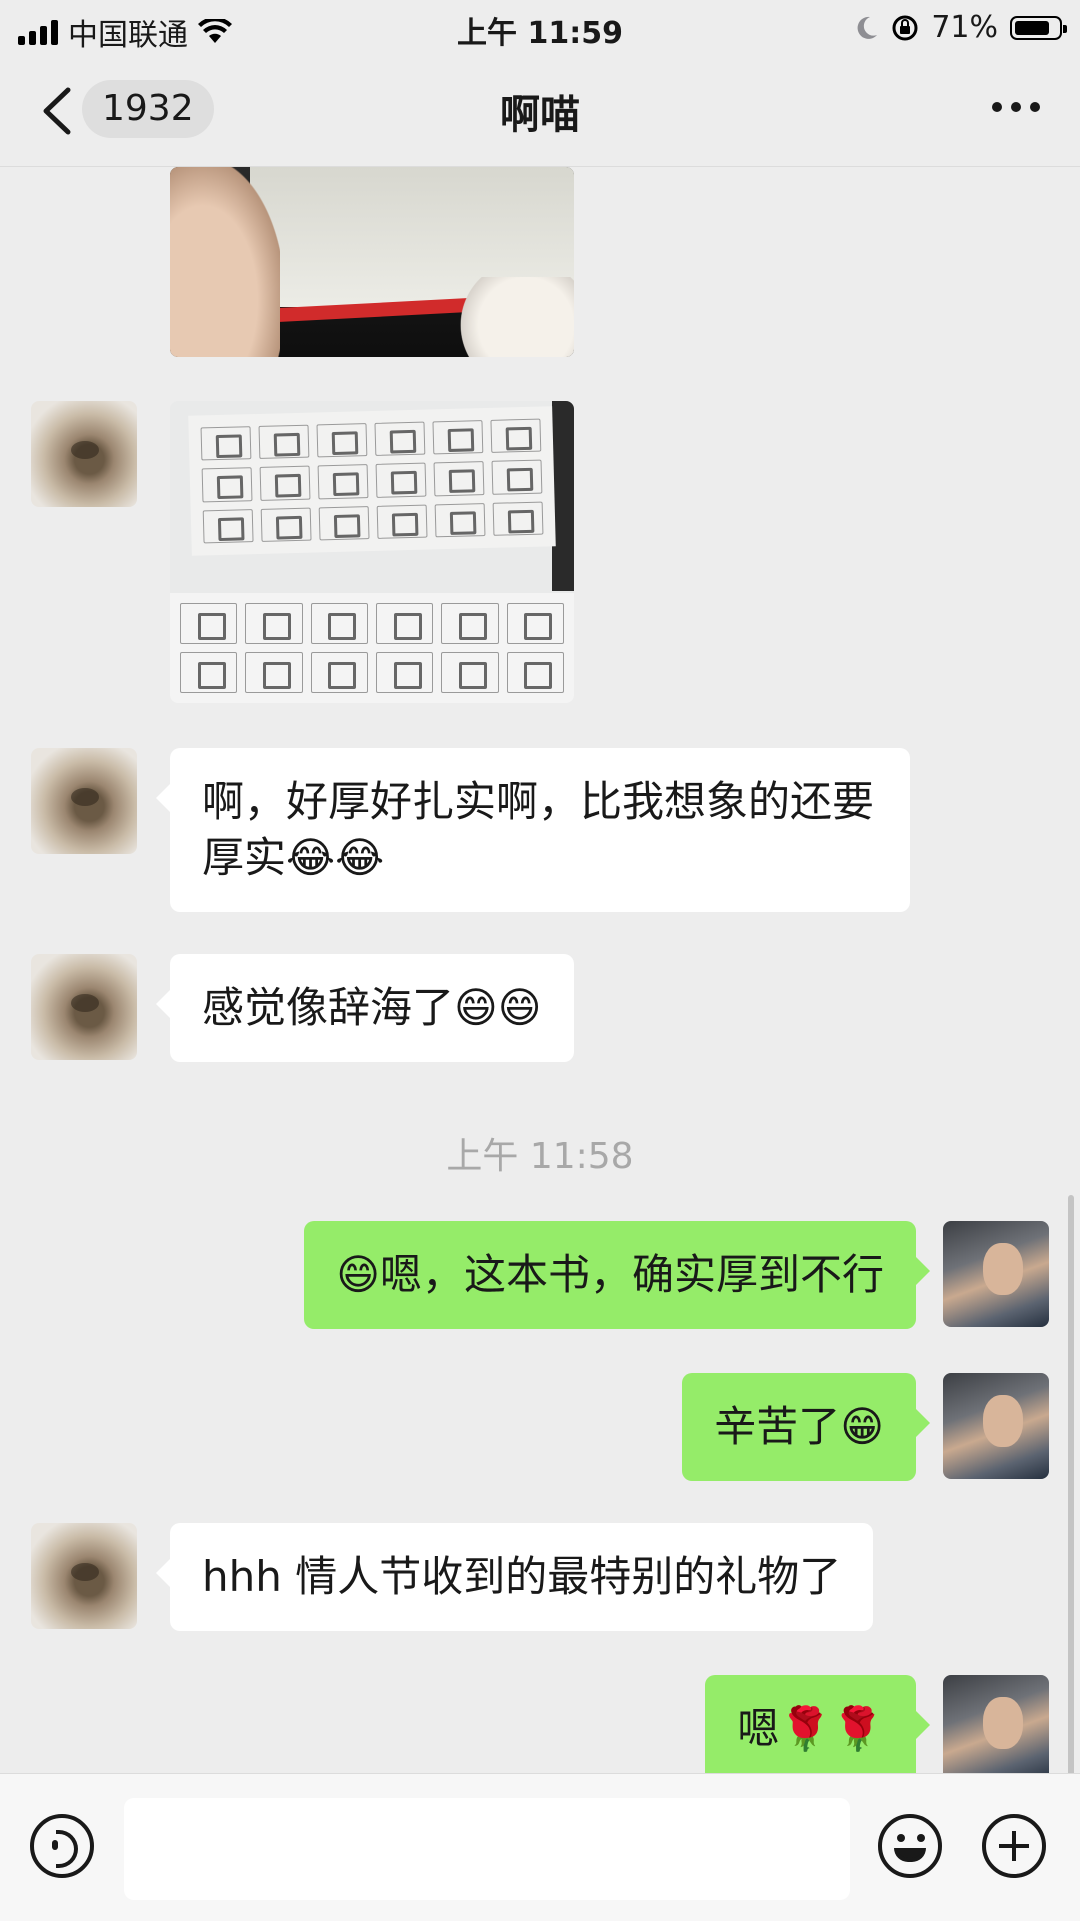 The height and width of the screenshot is (1921, 1080). What do you see at coordinates (487, 1849) in the screenshot?
I see `message-input` at bounding box center [487, 1849].